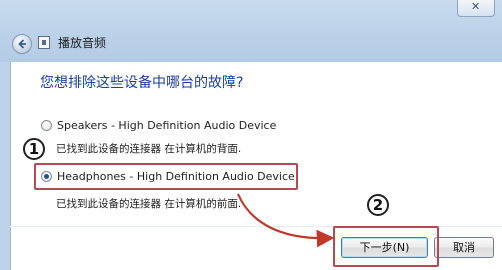 The image size is (502, 270). I want to click on annotation-arrow, so click(285, 220).